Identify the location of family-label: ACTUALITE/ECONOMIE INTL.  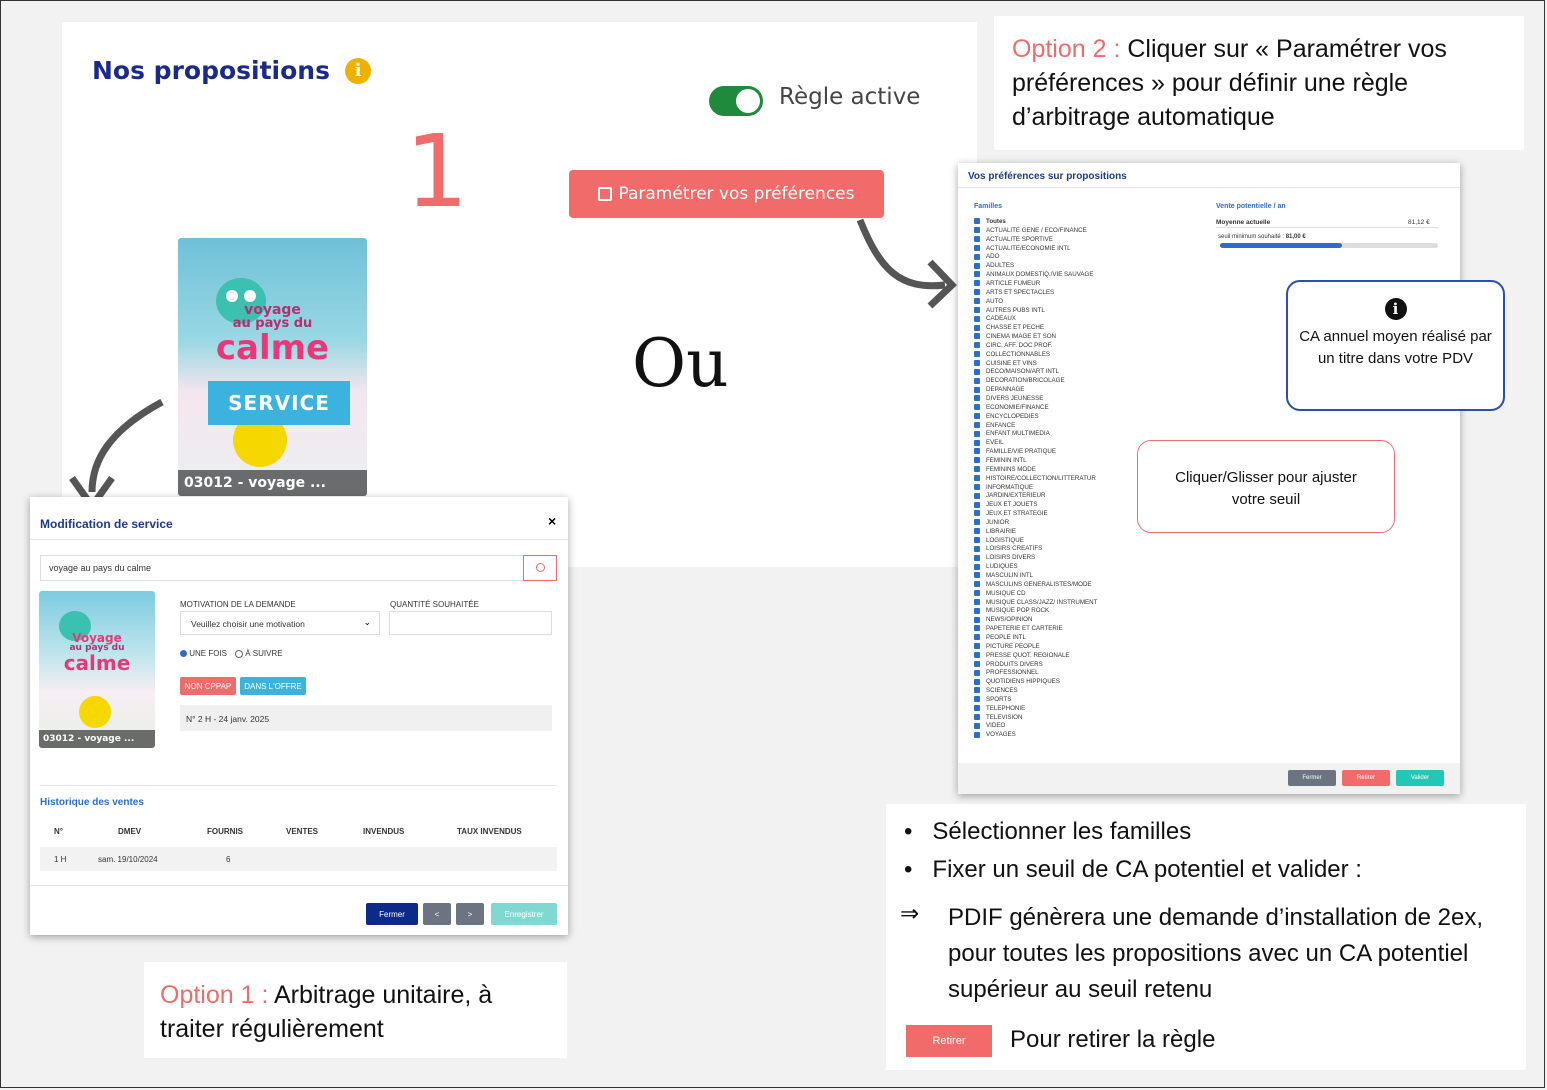
(1028, 248).